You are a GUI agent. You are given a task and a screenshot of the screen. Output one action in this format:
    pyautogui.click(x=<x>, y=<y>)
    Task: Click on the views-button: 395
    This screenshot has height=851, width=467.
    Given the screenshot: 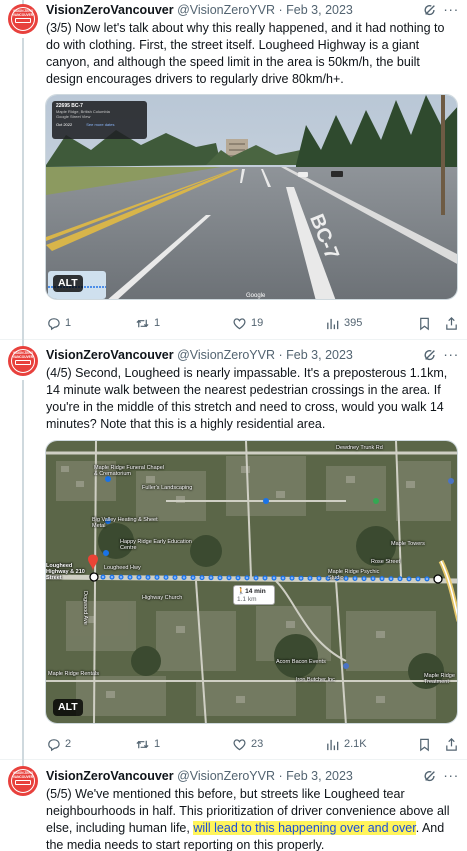 What is the action you would take?
    pyautogui.click(x=343, y=323)
    